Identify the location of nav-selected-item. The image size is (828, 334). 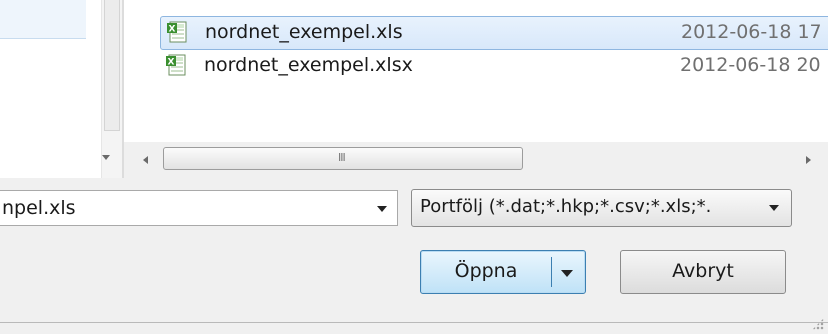
(43, 19).